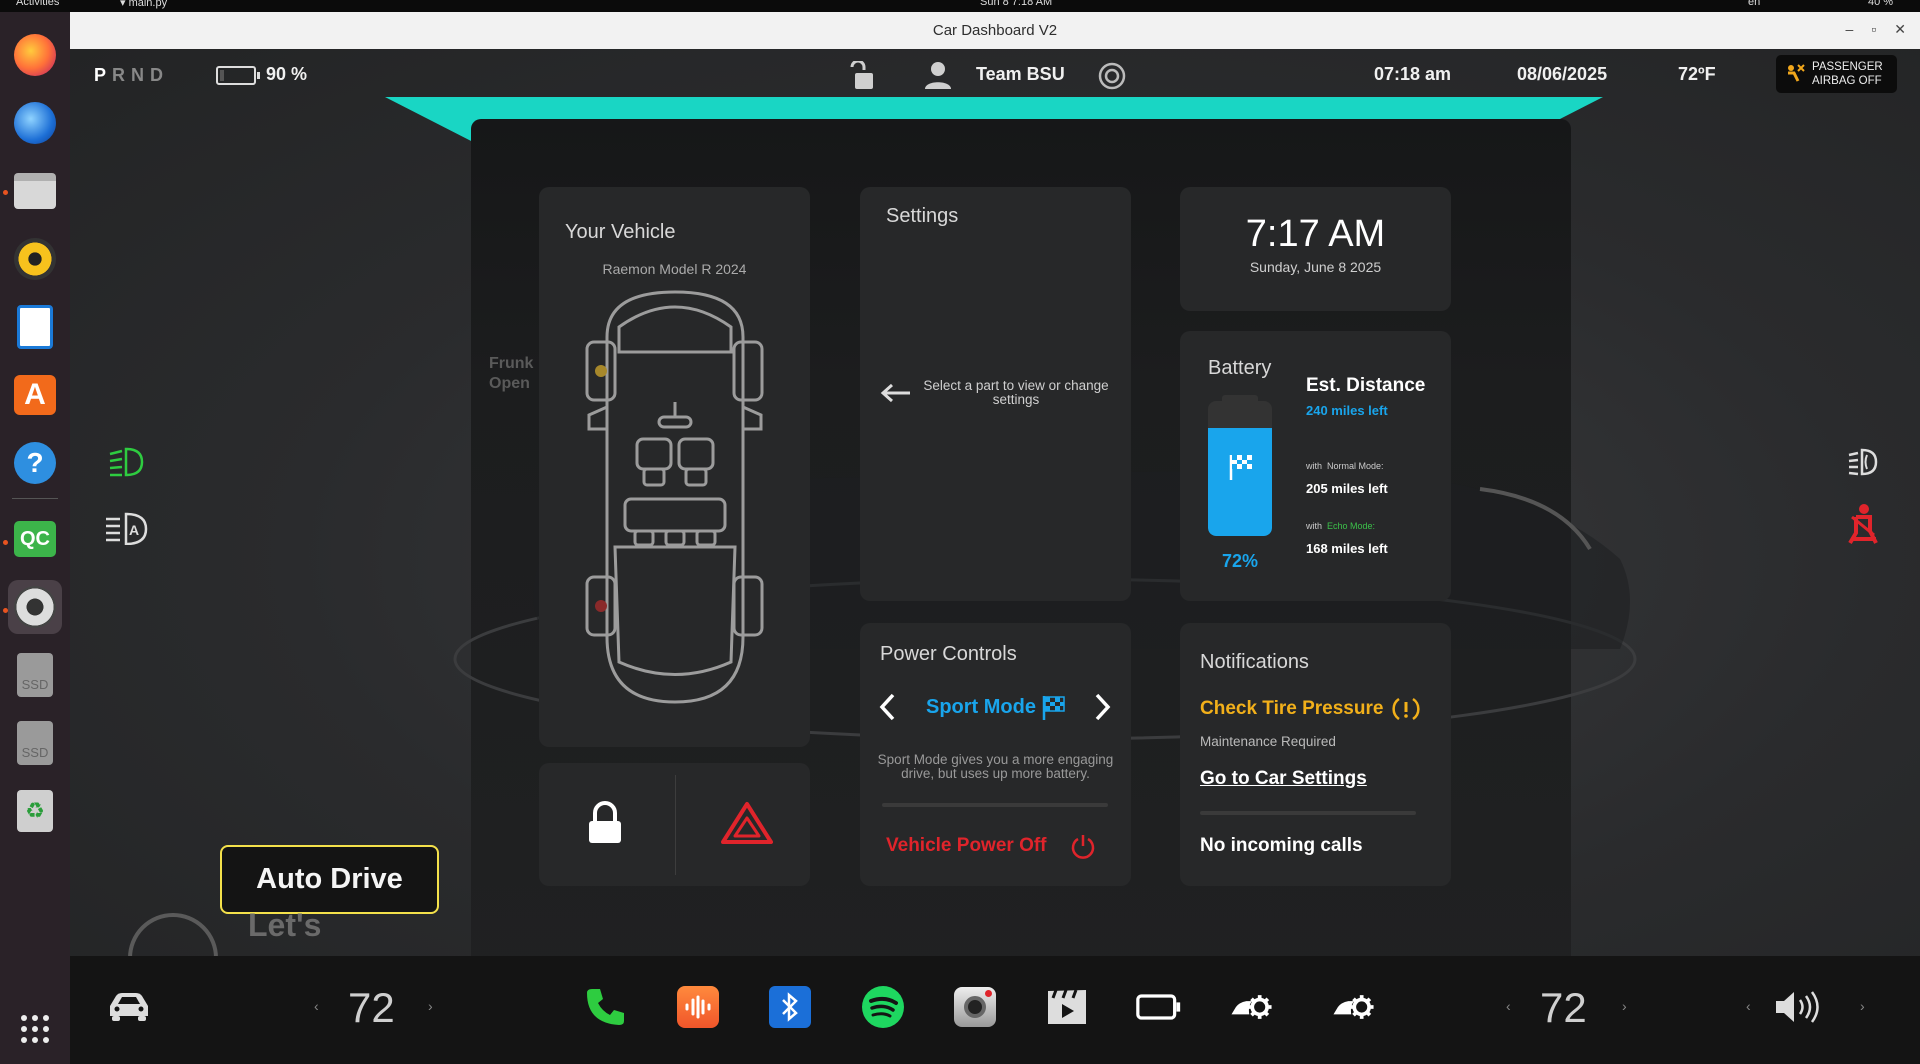 The image size is (1920, 1064). What do you see at coordinates (1563, 1007) in the screenshot?
I see `passenger-temperature: 72` at bounding box center [1563, 1007].